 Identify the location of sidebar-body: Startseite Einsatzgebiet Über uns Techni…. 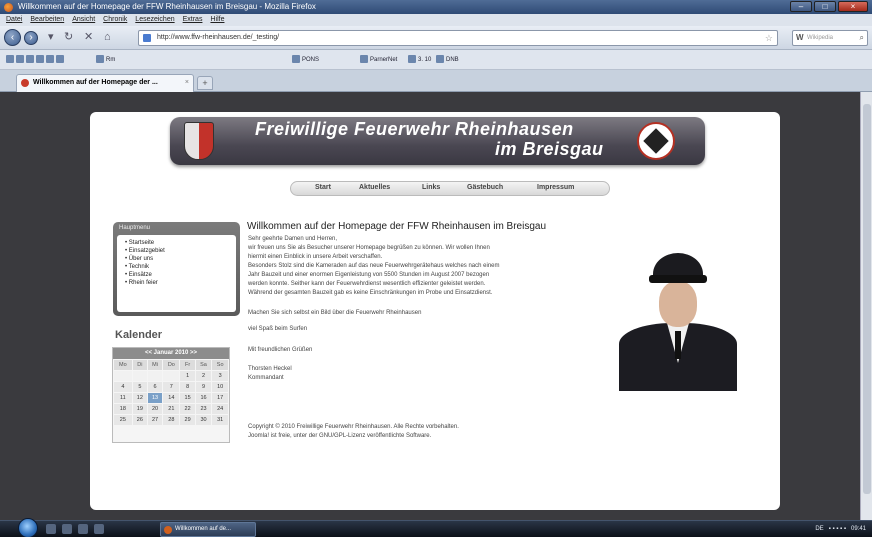
(176, 273).